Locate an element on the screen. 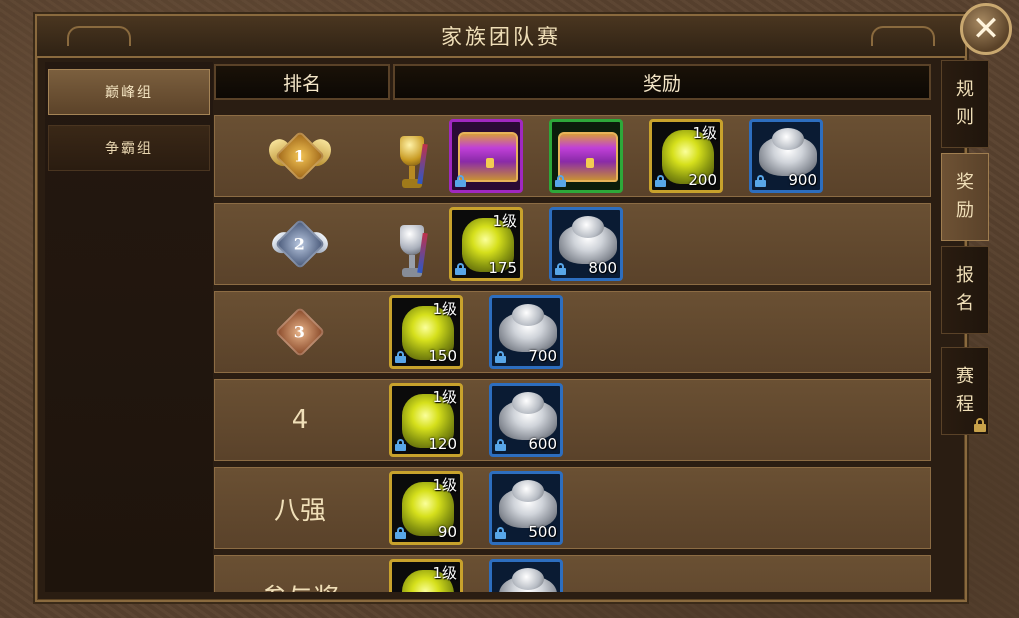  side-tab-char: 规 is located at coordinates (965, 89).